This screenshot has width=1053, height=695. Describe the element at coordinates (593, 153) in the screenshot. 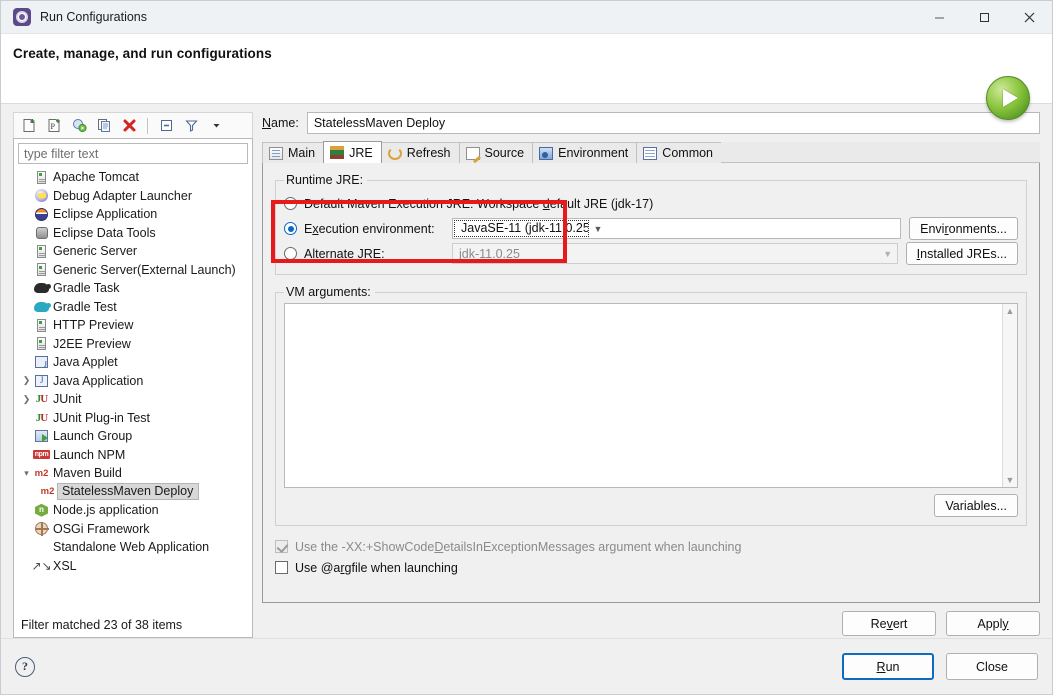

I see `tab-label: Environment` at that location.